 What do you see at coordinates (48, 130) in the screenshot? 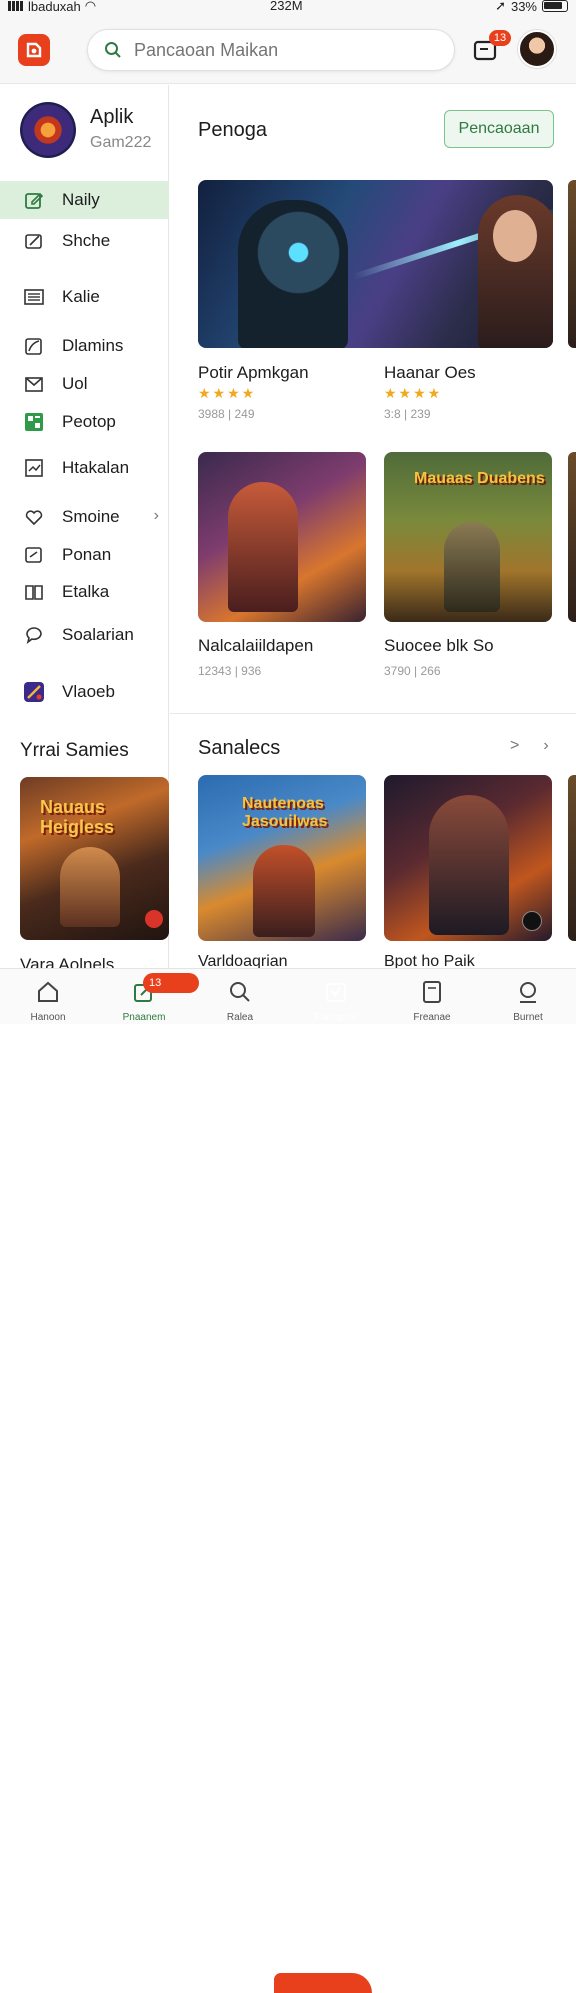
I see `app-icon` at bounding box center [48, 130].